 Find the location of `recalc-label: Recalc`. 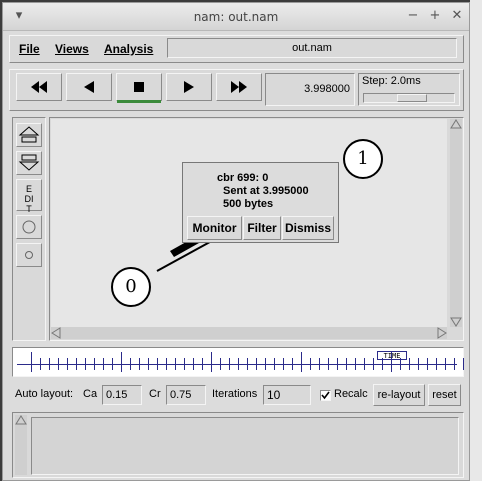

recalc-label: Recalc is located at coordinates (351, 394).